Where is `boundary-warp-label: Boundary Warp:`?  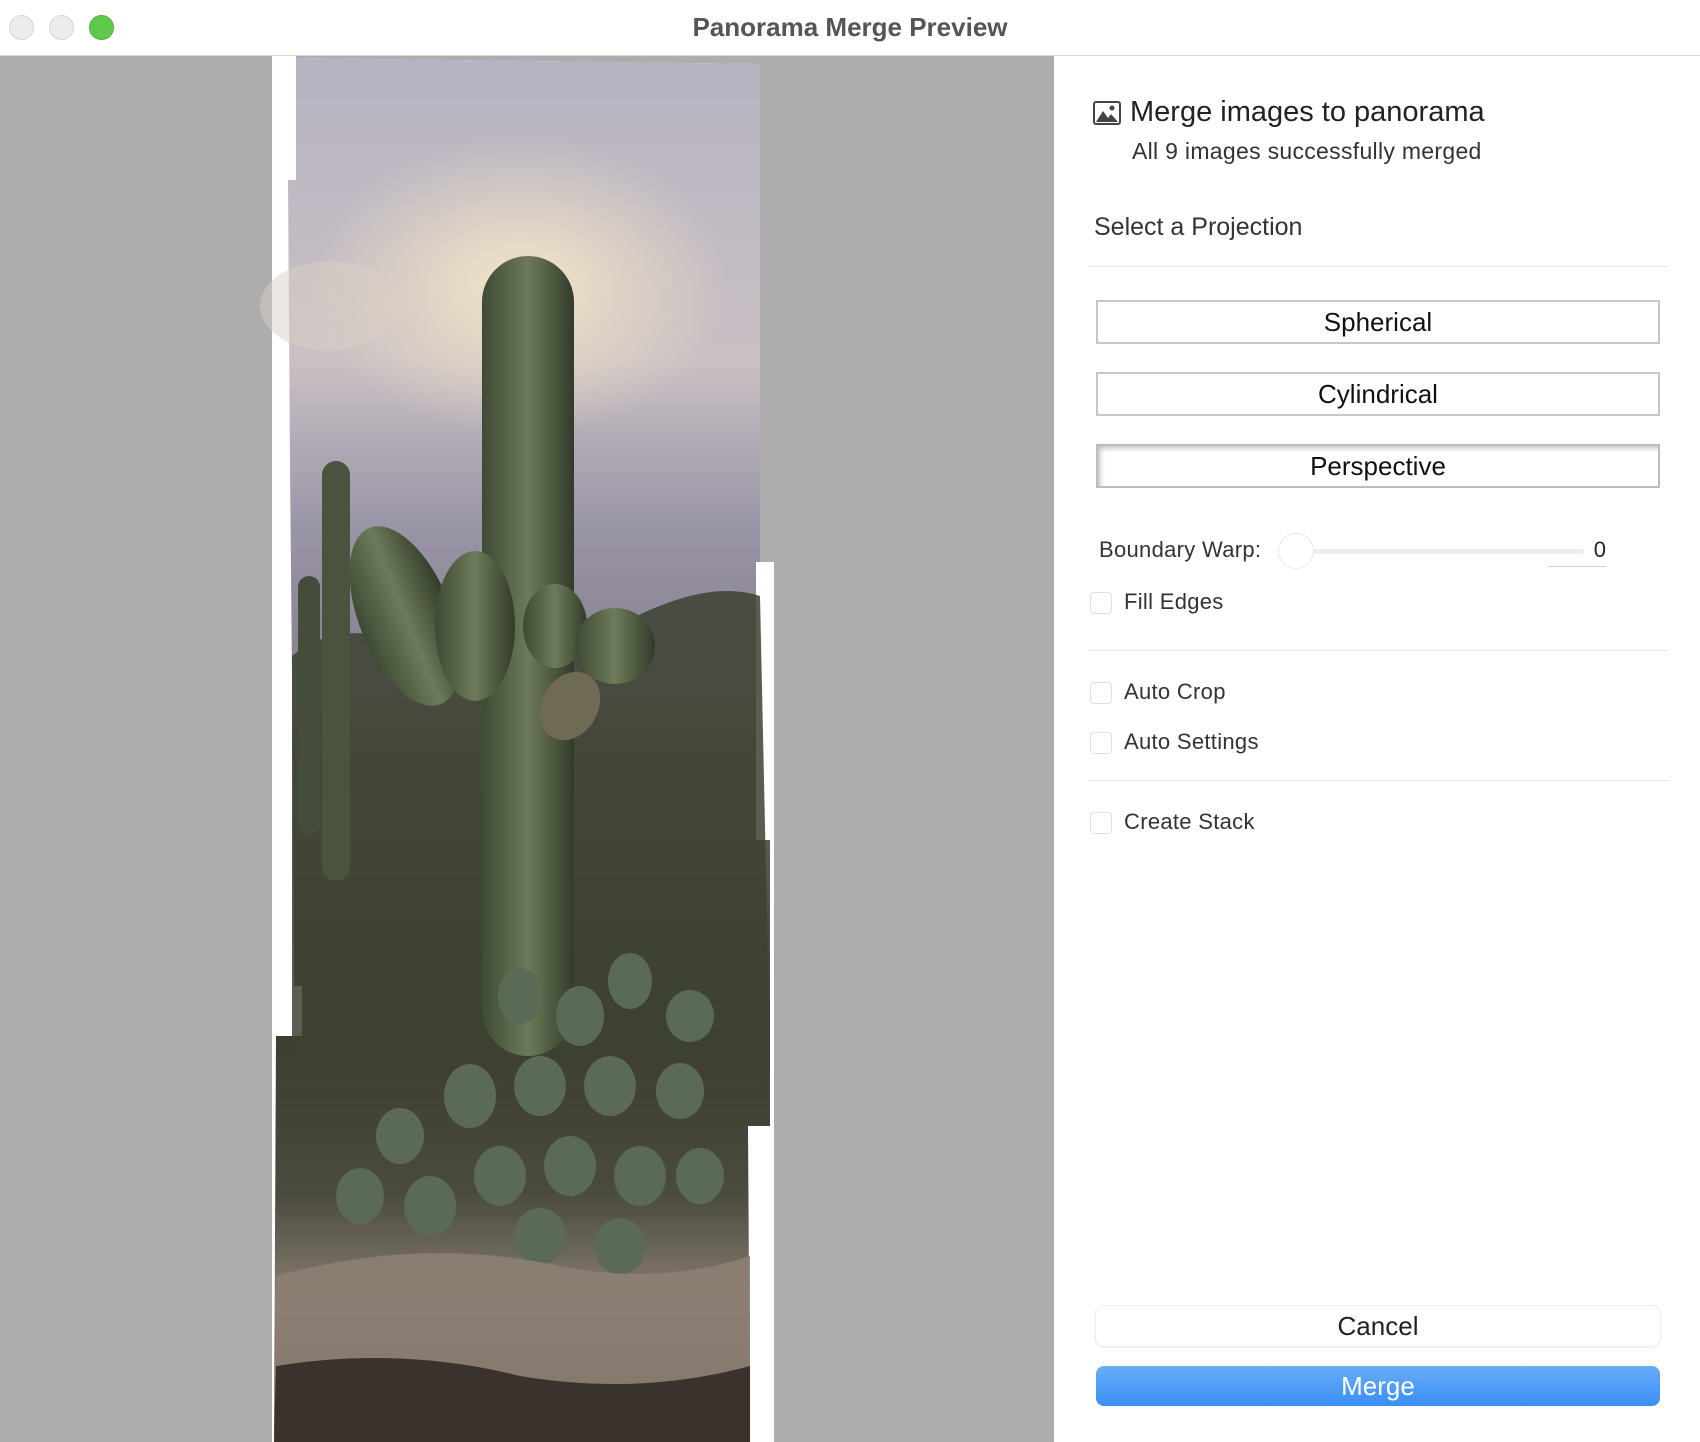 boundary-warp-label: Boundary Warp: is located at coordinates (1180, 549).